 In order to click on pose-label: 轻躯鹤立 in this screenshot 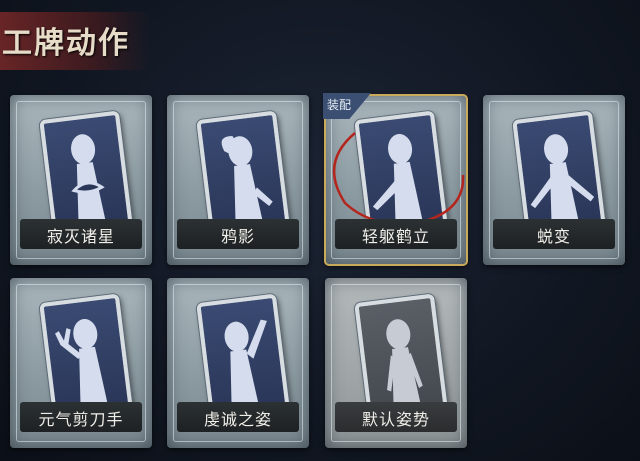, I will do `click(395, 236)`.